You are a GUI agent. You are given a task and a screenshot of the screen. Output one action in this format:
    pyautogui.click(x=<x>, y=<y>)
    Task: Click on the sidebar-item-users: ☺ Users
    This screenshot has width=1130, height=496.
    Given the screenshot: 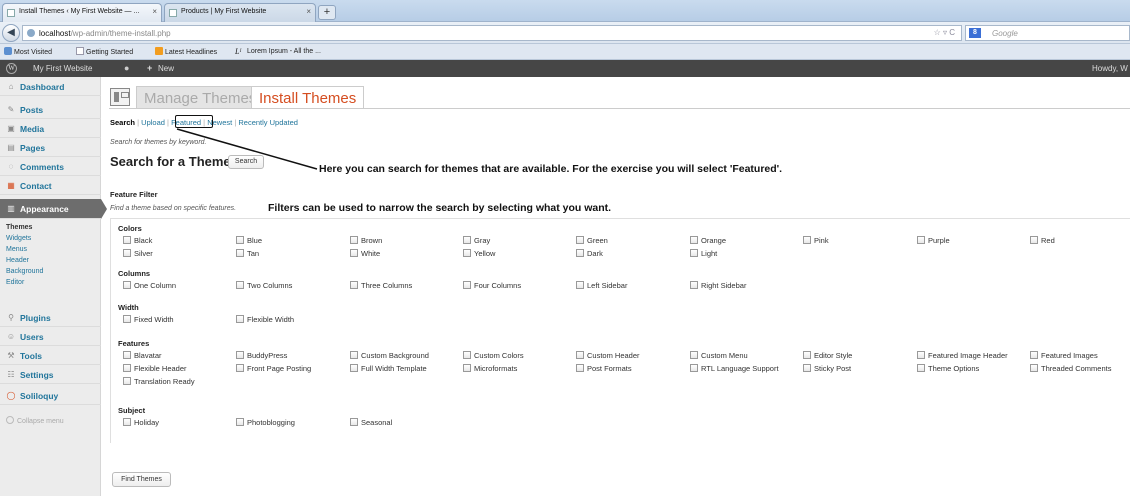 What is the action you would take?
    pyautogui.click(x=50, y=336)
    